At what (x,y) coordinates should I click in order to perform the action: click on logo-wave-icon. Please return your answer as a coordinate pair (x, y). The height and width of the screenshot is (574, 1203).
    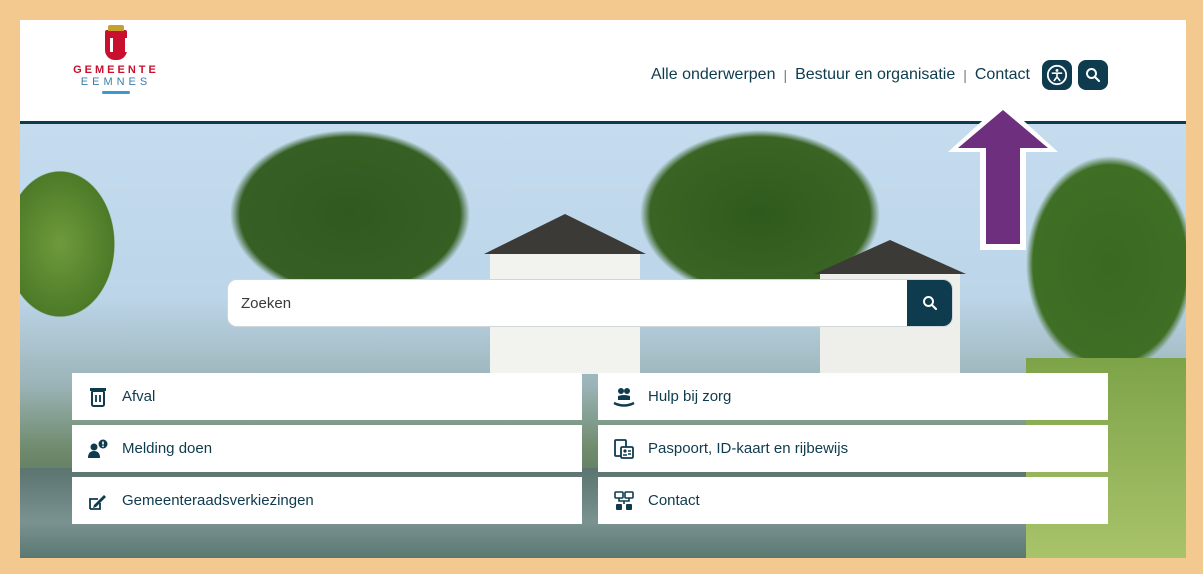
    Looking at the image, I should click on (116, 92).